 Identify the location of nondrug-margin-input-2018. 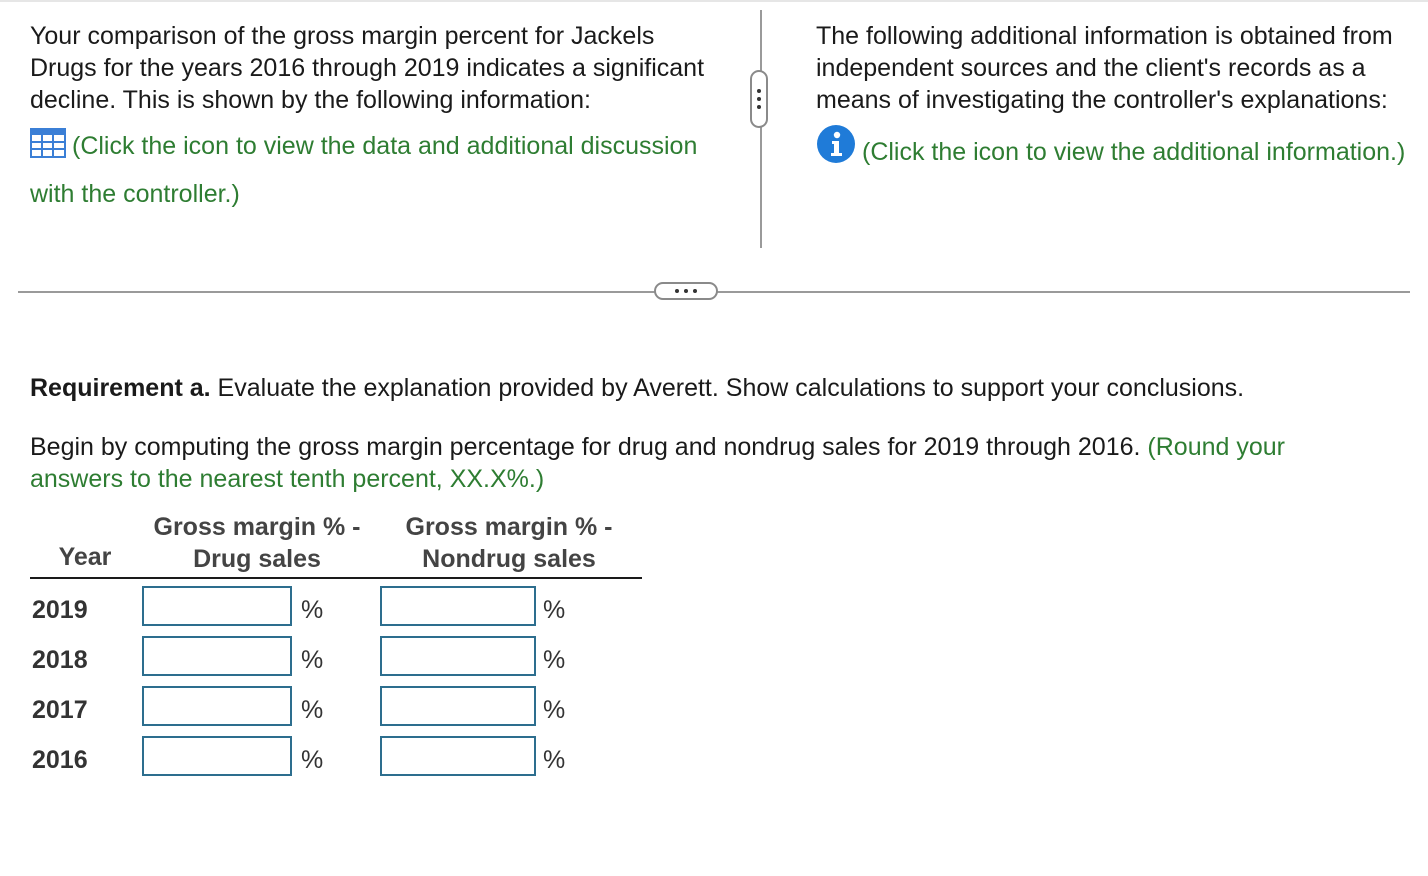
(458, 656).